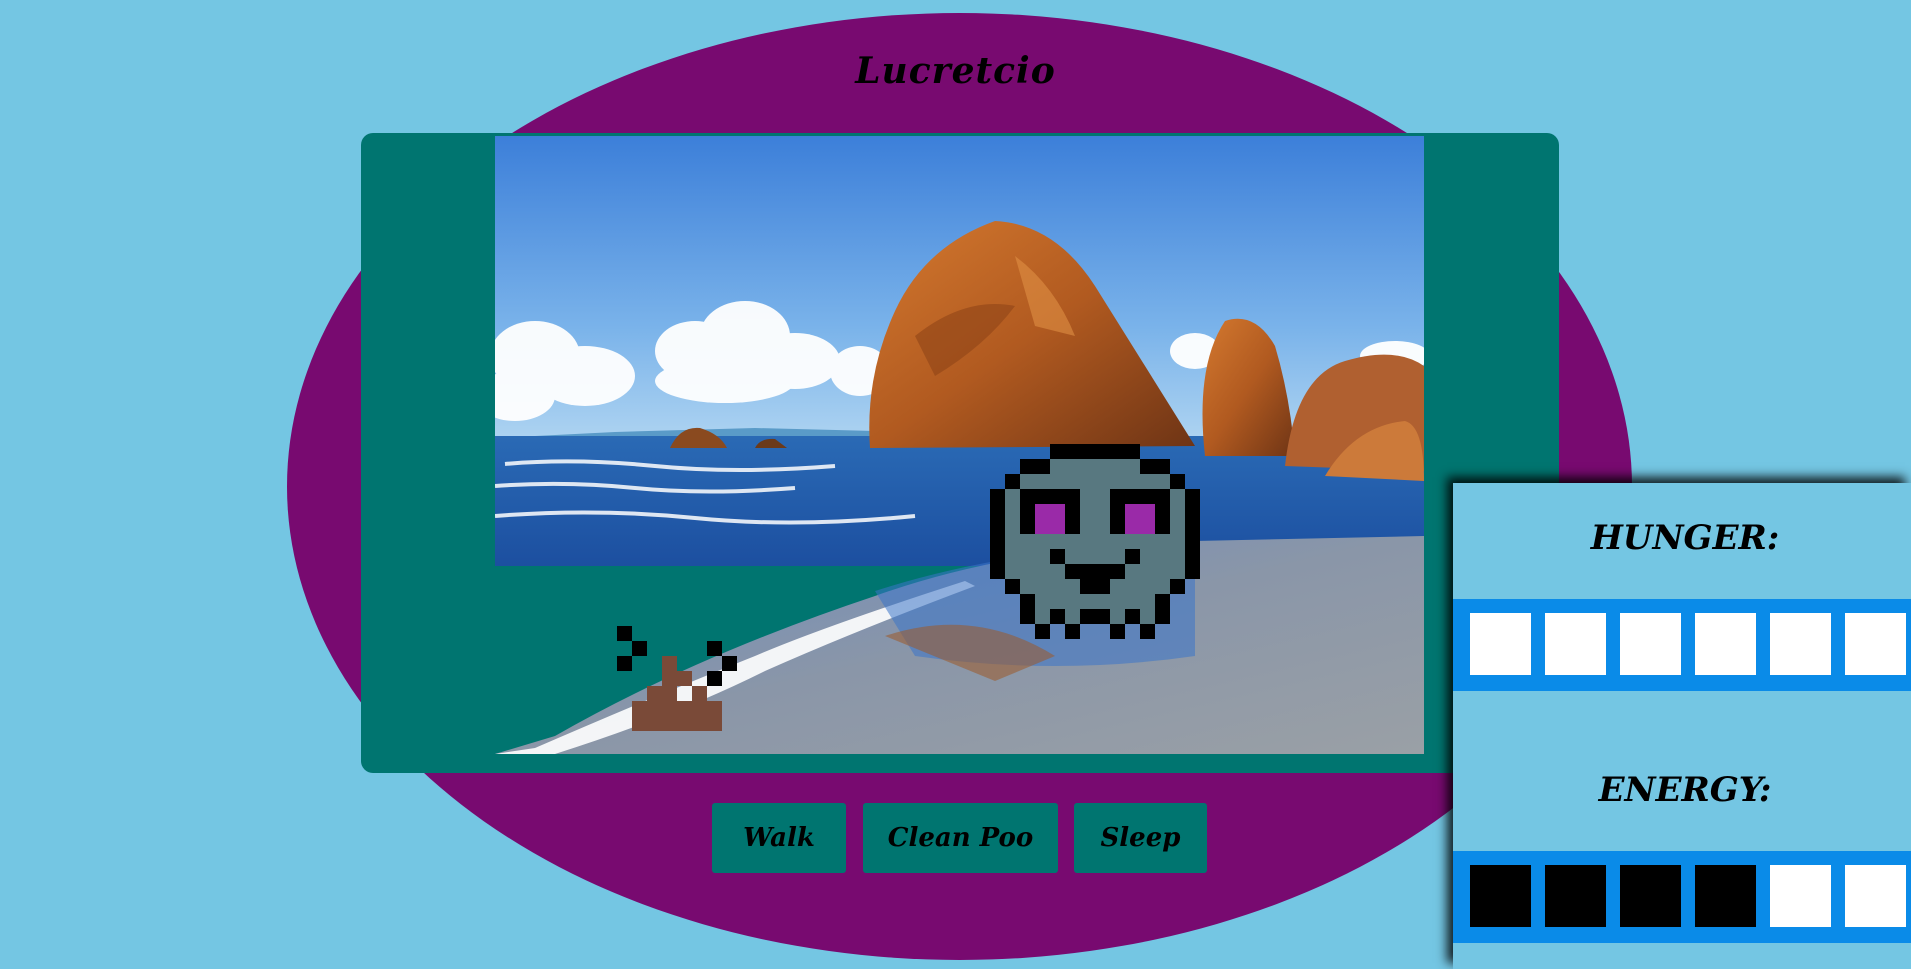  What do you see at coordinates (1682, 645) in the screenshot?
I see `hunger-bar` at bounding box center [1682, 645].